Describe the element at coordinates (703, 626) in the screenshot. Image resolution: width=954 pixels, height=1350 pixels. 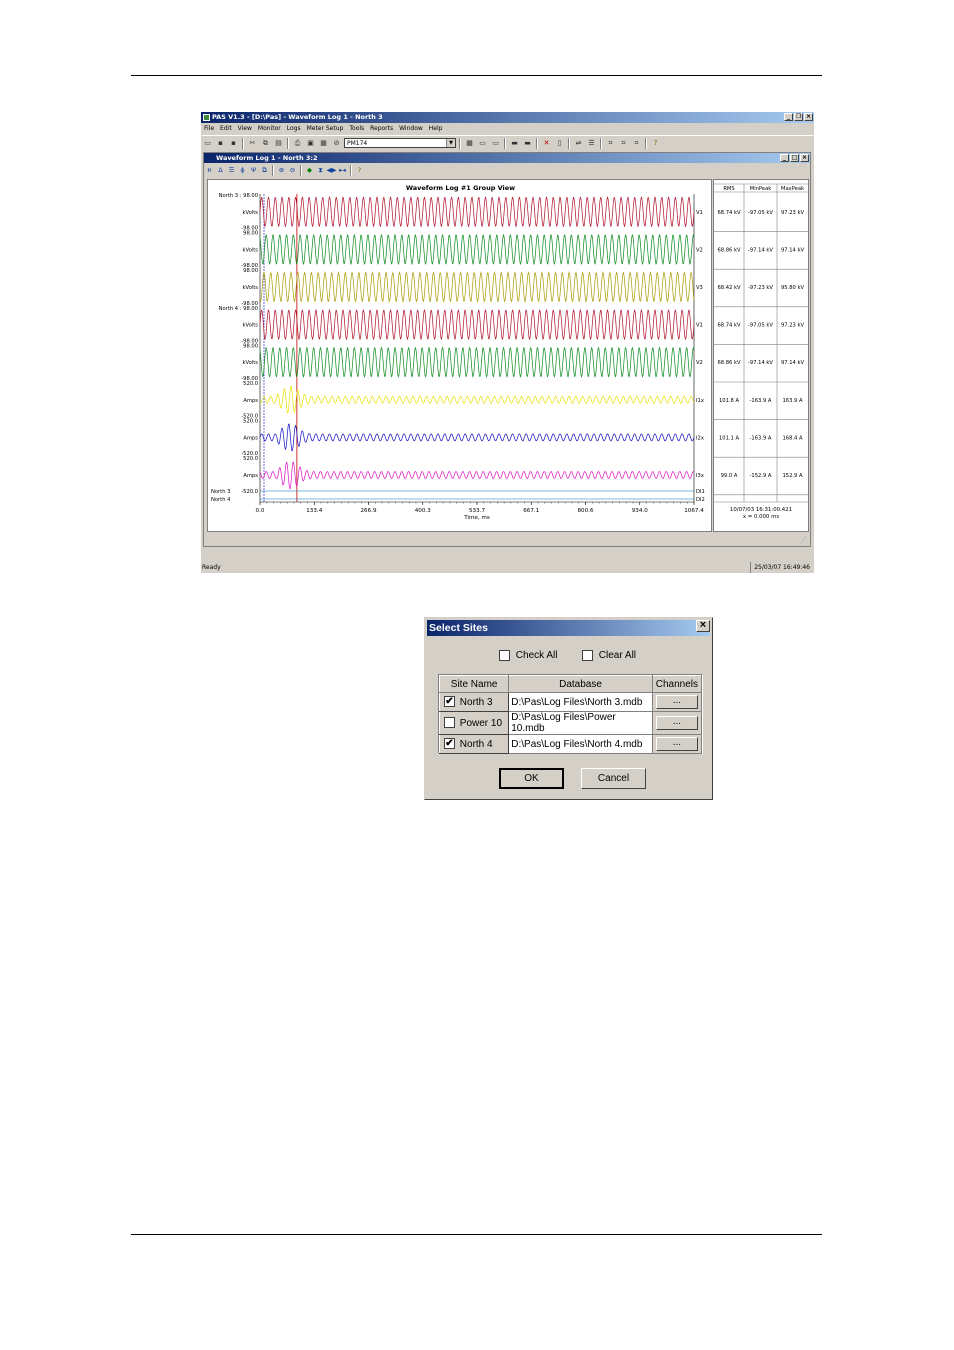
I see `dialog-close-icon: ×` at that location.